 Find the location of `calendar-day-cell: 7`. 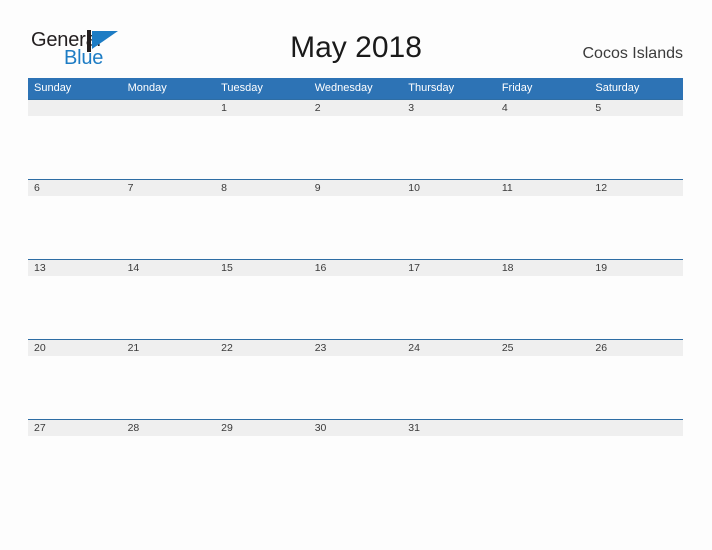

calendar-day-cell: 7 is located at coordinates (168, 219).